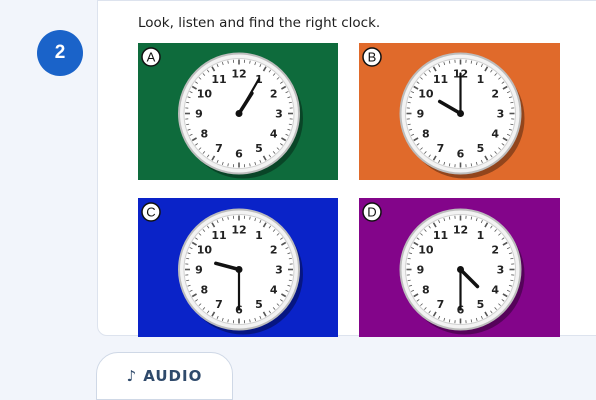 The width and height of the screenshot is (596, 400). I want to click on option-letter: D, so click(371, 212).